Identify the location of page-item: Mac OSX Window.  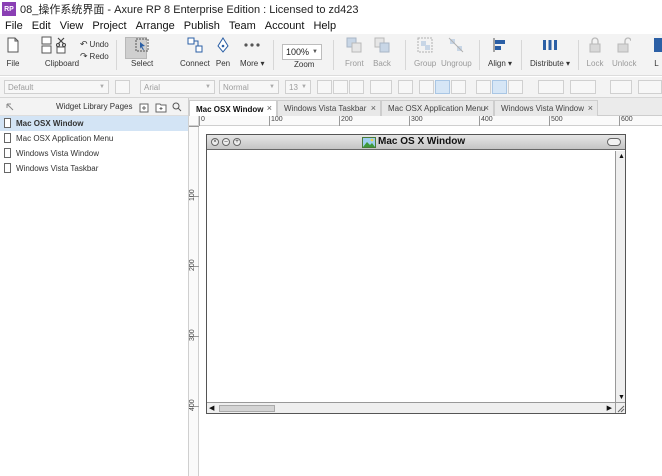
(94, 123).